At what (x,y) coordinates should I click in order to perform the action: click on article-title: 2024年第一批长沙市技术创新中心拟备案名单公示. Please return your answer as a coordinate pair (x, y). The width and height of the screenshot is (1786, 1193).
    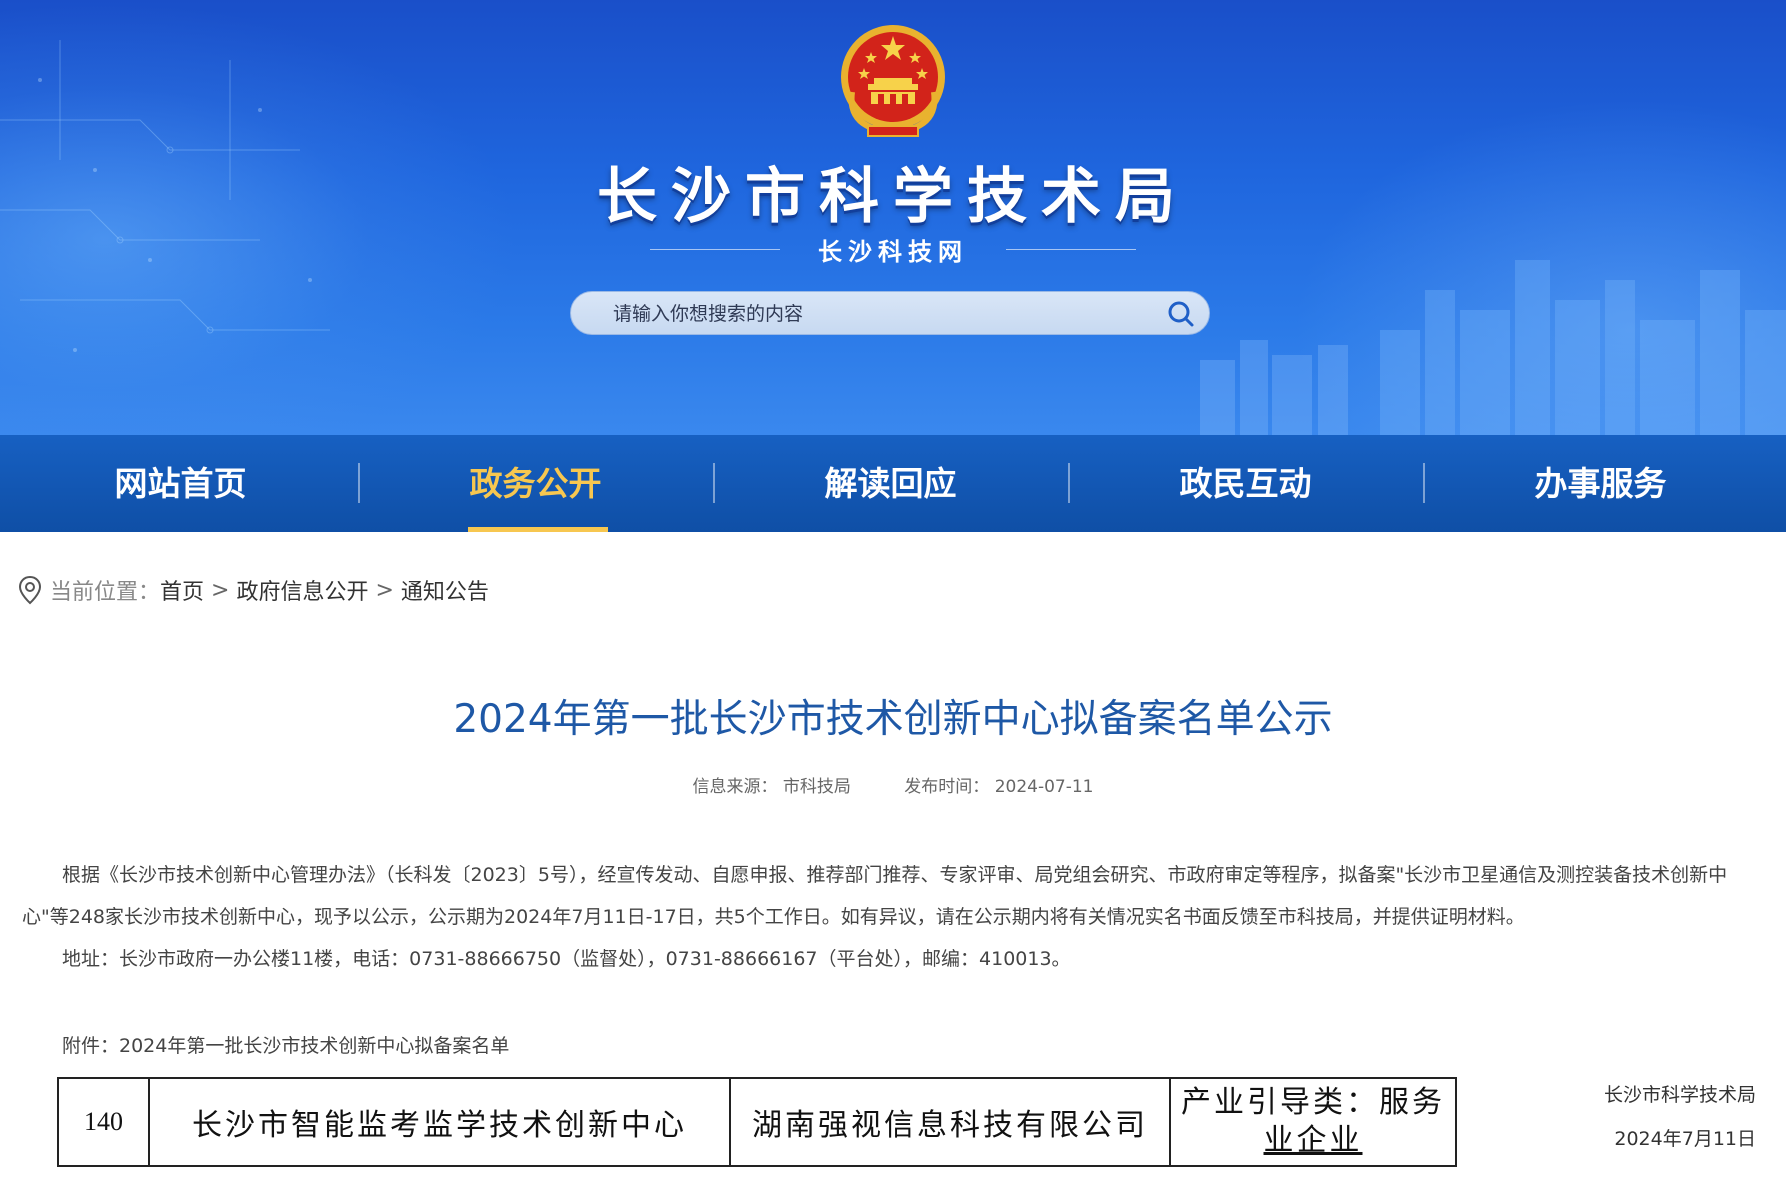
    Looking at the image, I should click on (893, 719).